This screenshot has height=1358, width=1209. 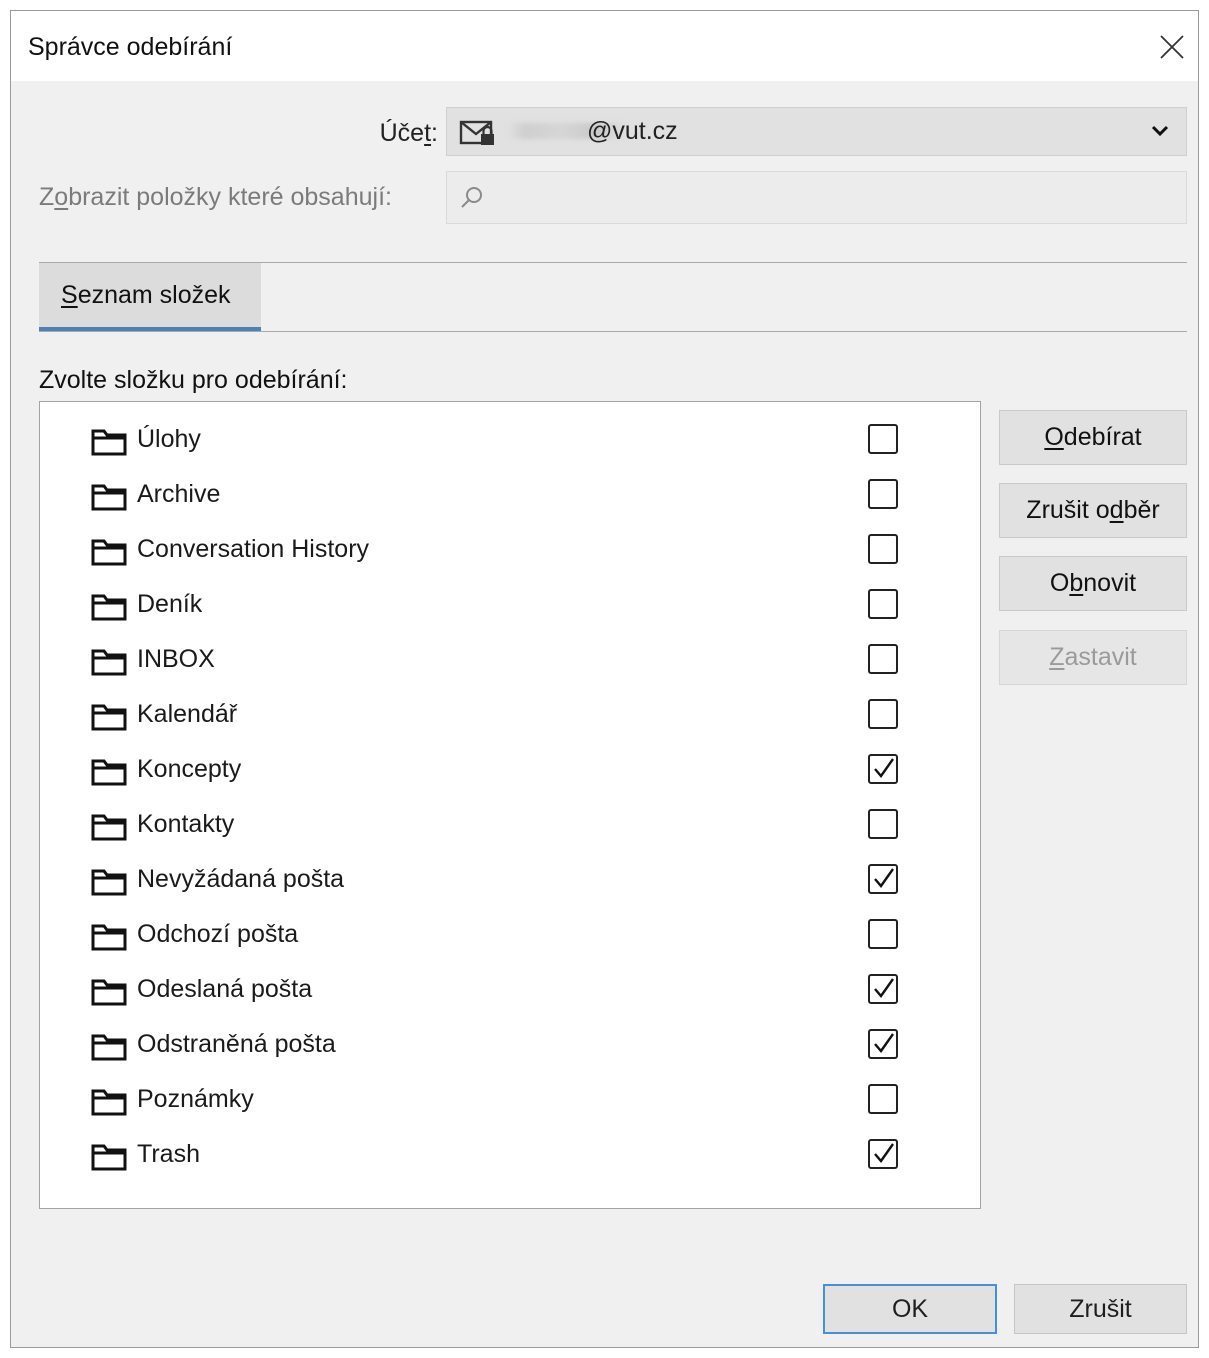 What do you see at coordinates (910, 1309) in the screenshot?
I see `ok-button: OK` at bounding box center [910, 1309].